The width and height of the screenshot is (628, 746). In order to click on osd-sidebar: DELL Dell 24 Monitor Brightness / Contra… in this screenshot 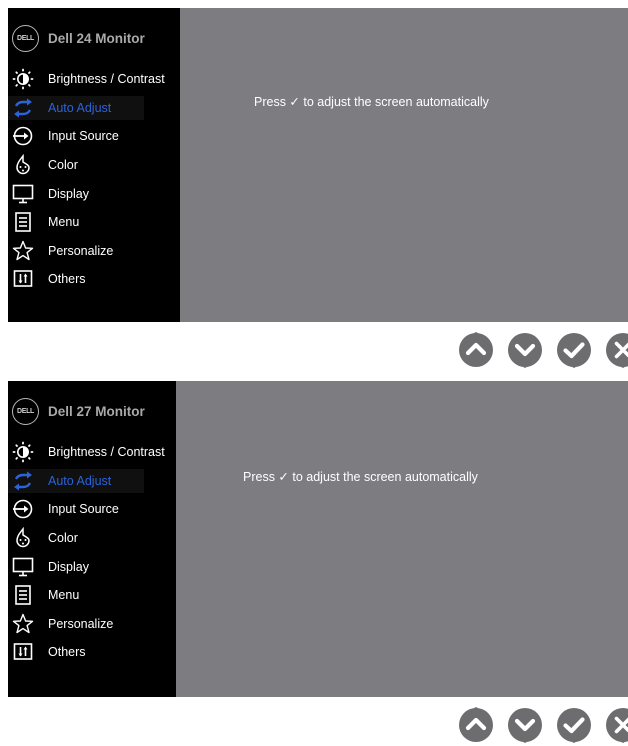, I will do `click(94, 165)`.